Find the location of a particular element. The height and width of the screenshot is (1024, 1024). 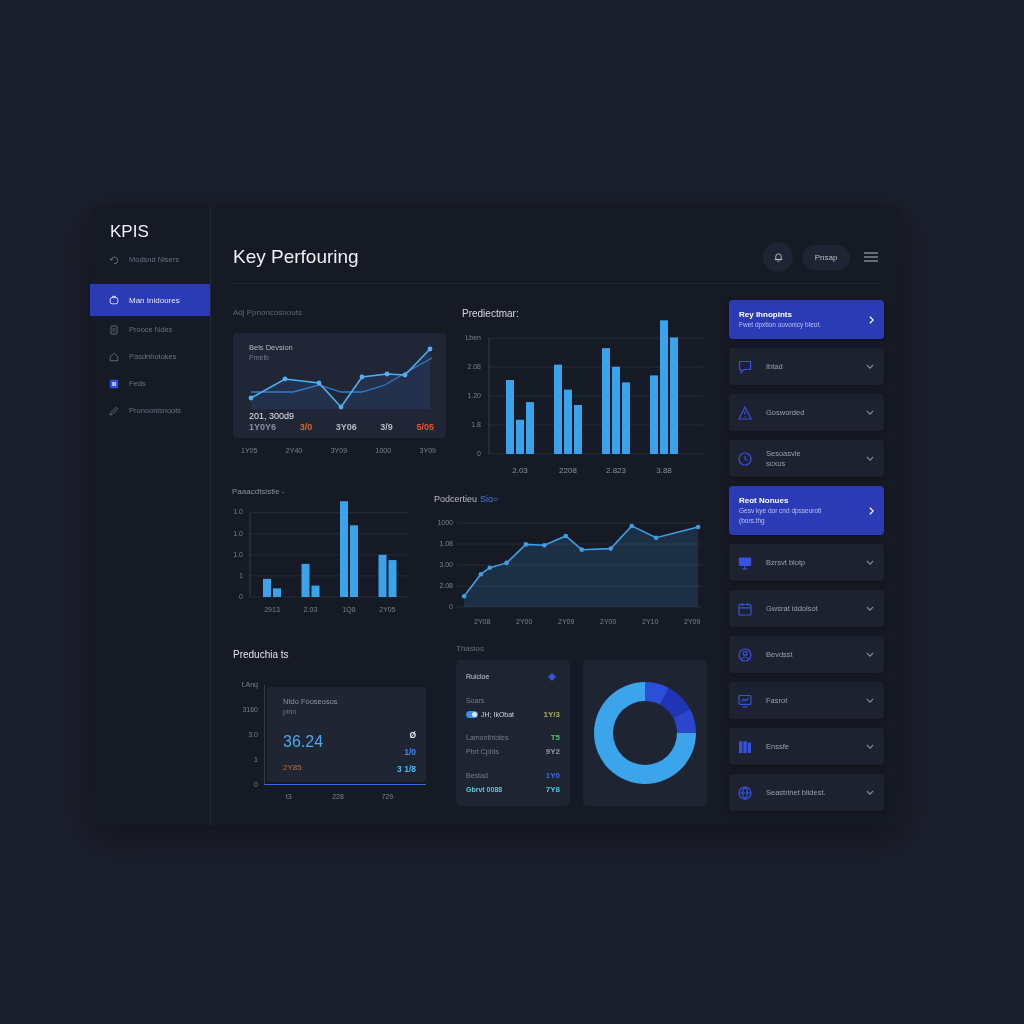

section-title: Thasios is located at coordinates (470, 649).